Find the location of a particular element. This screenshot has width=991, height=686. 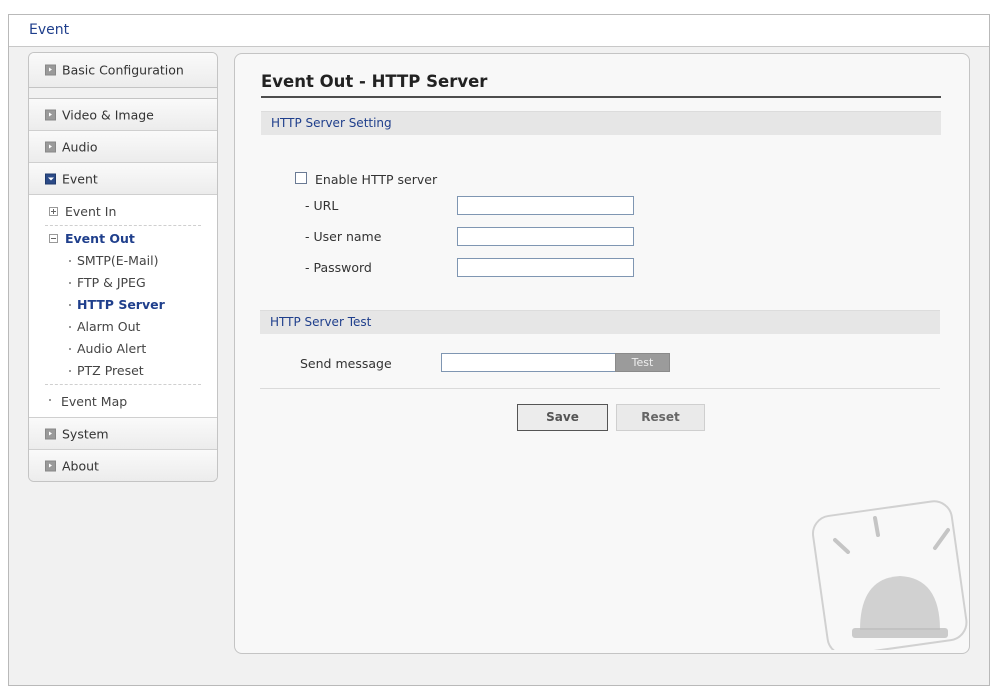

sidebar-divider is located at coordinates (123, 93).